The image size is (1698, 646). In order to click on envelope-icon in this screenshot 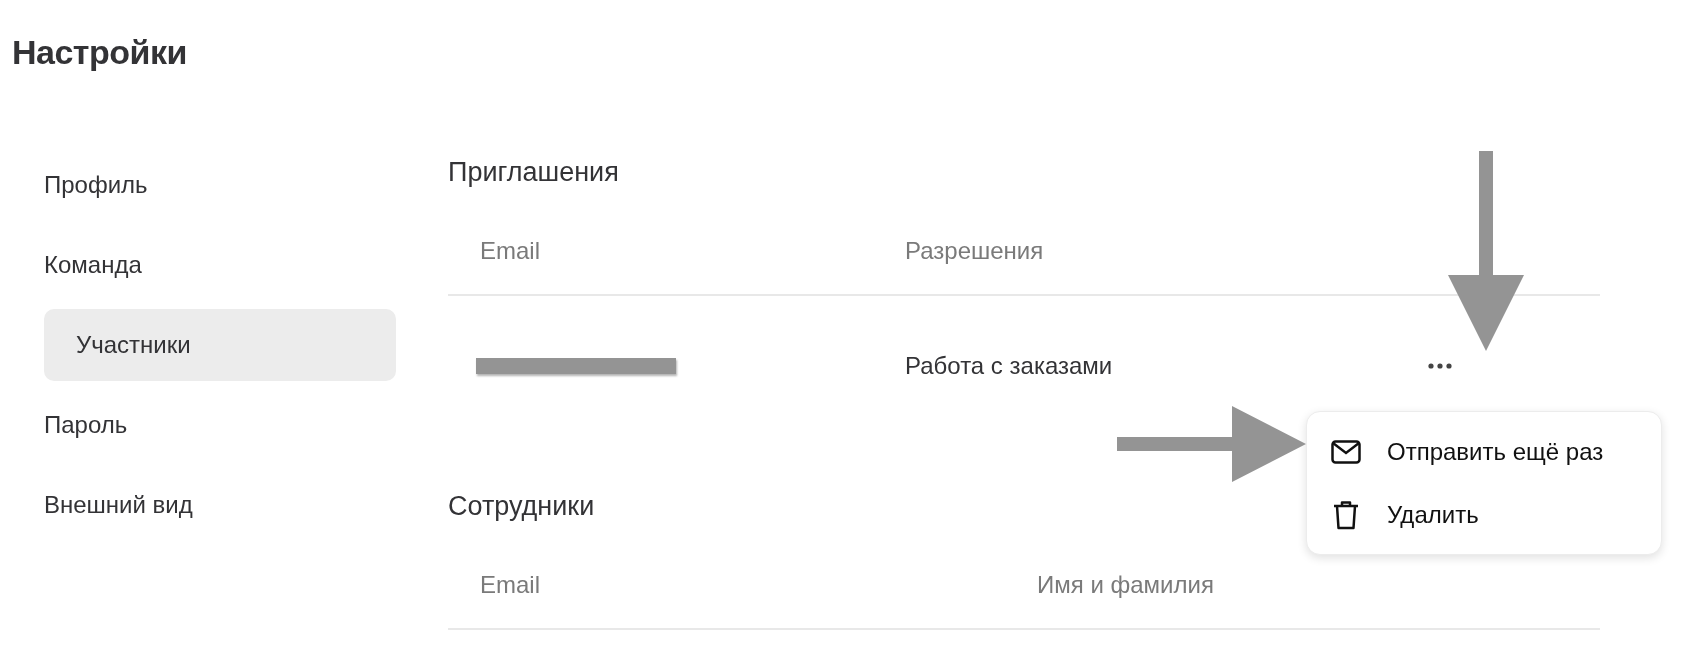, I will do `click(1346, 451)`.